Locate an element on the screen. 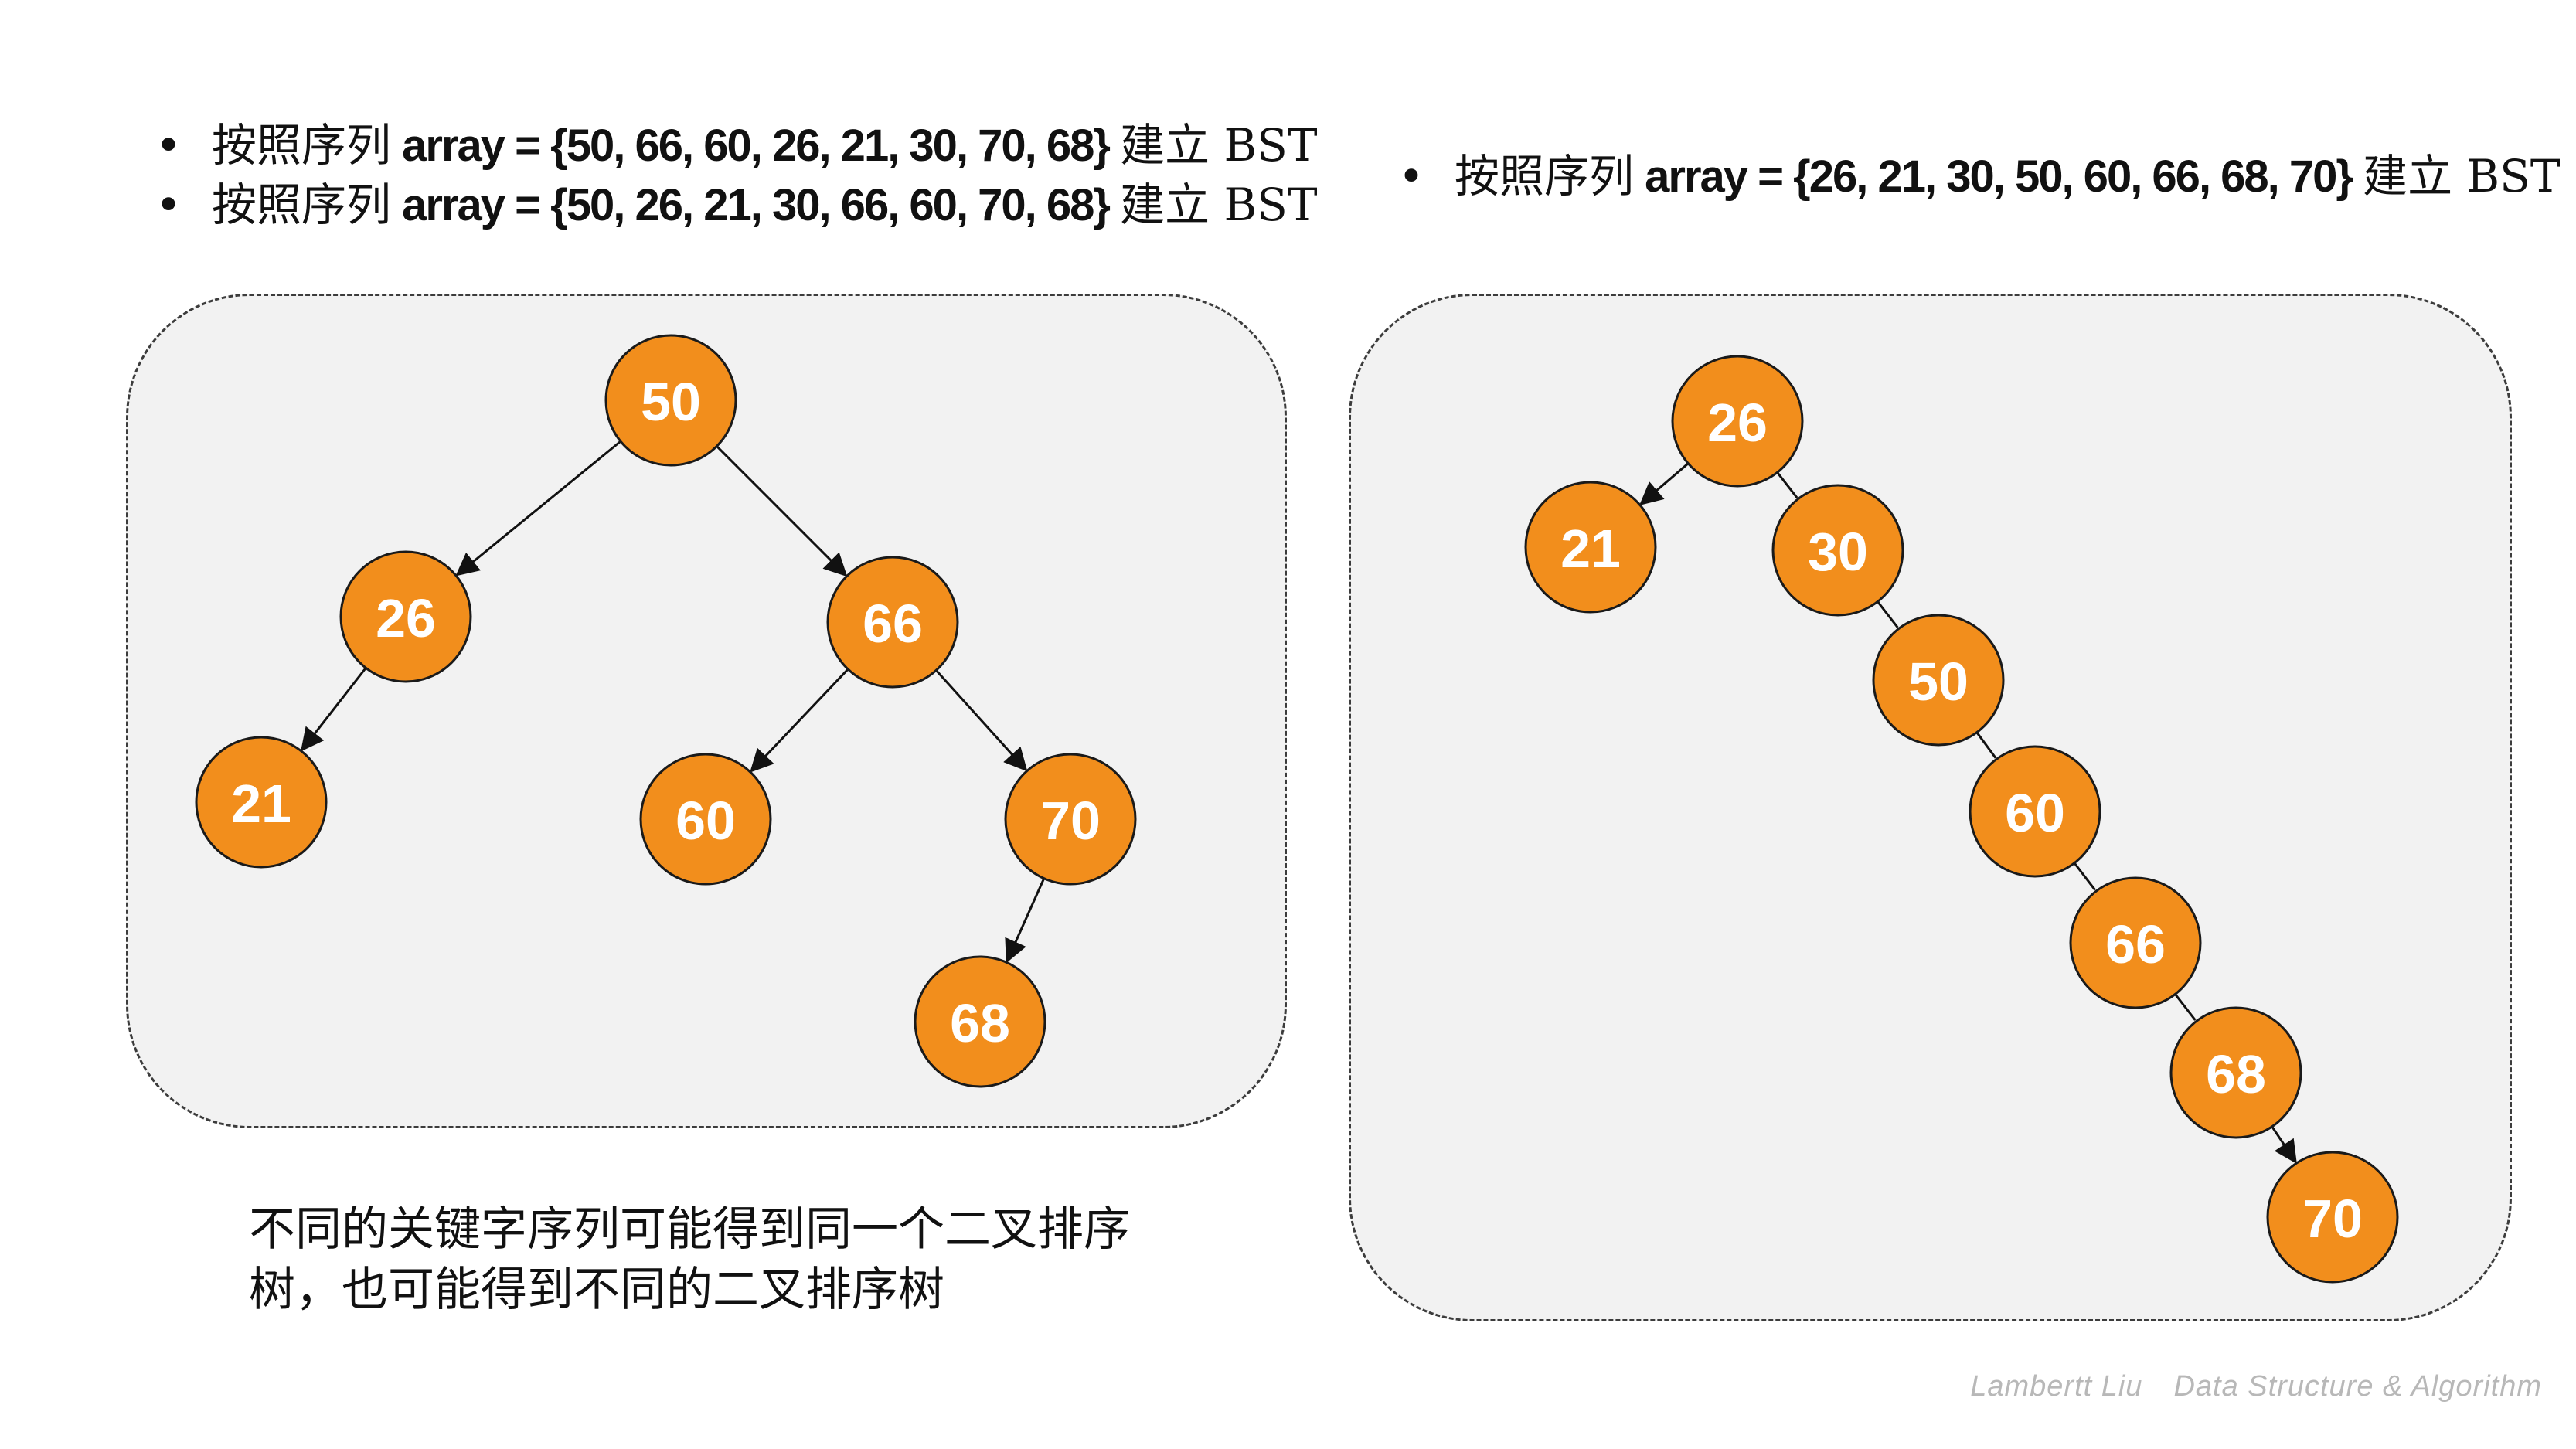 The height and width of the screenshot is (1449, 2576). tree-node-label: 30 is located at coordinates (1838, 552).